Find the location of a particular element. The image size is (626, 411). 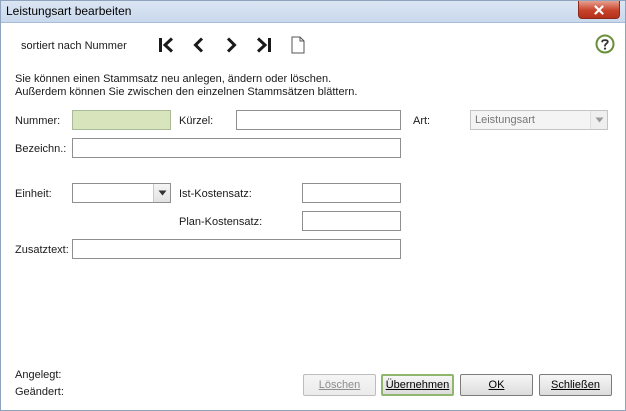

schliessen-button: Schließen is located at coordinates (575, 385).